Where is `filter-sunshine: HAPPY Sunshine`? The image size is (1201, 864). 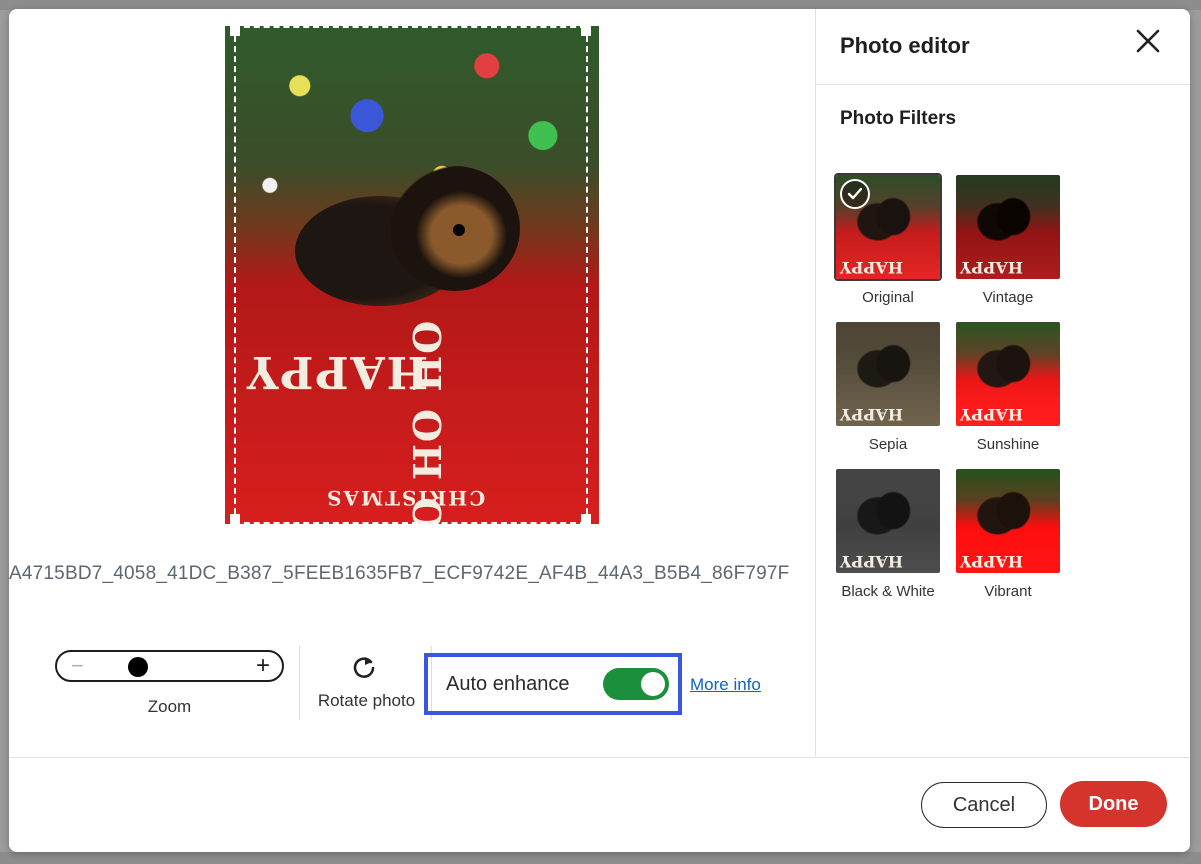
filter-sunshine: HAPPY Sunshine is located at coordinates (1008, 386).